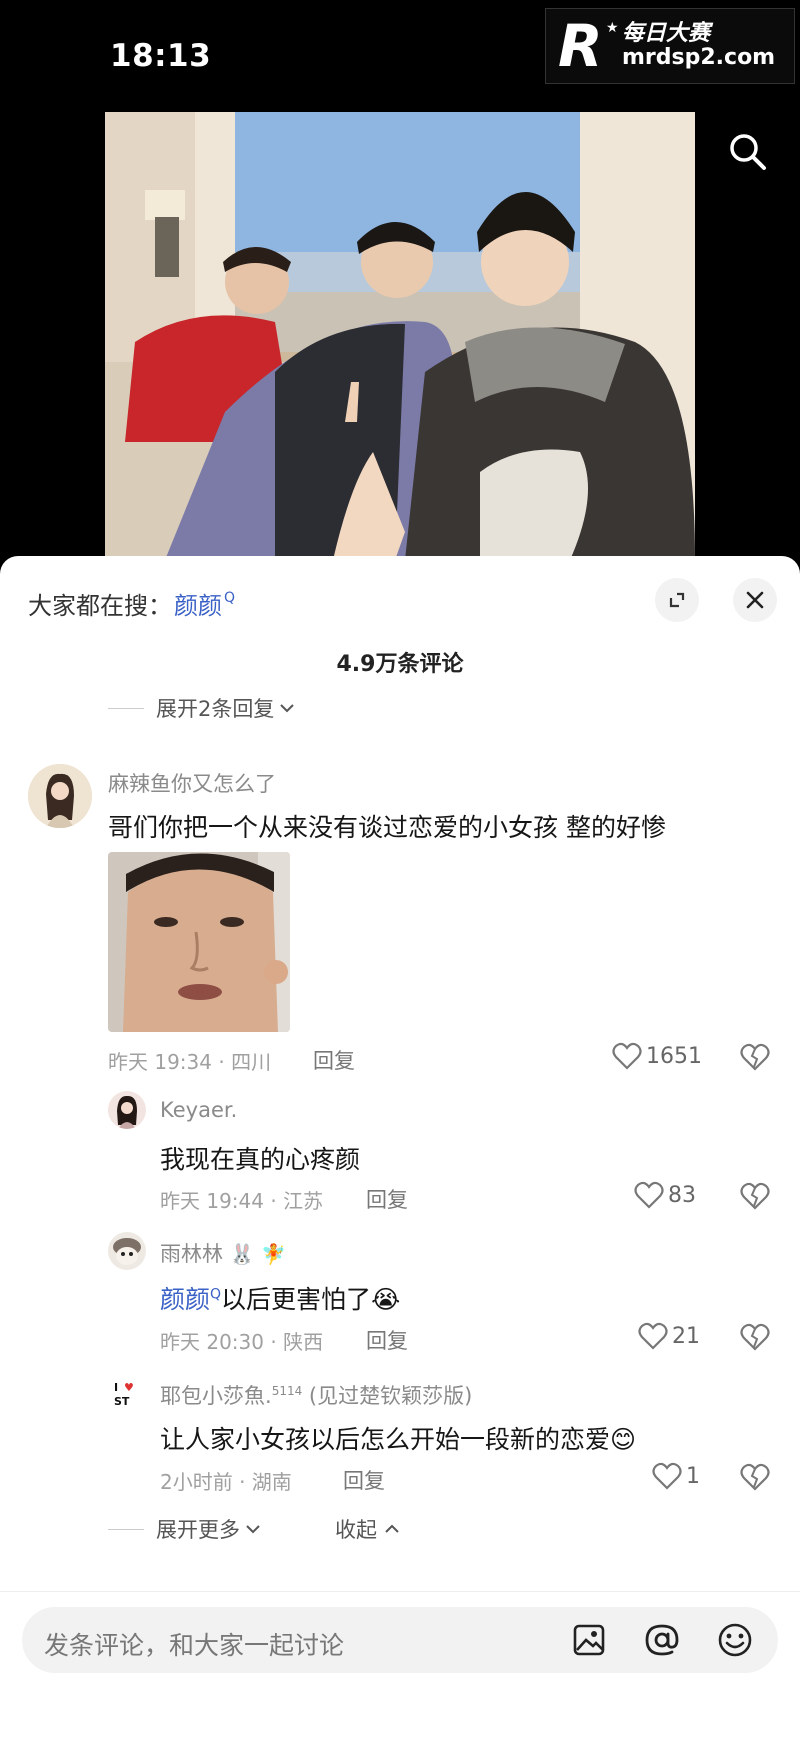 The height and width of the screenshot is (1739, 800). I want to click on close-icon, so click(755, 600).